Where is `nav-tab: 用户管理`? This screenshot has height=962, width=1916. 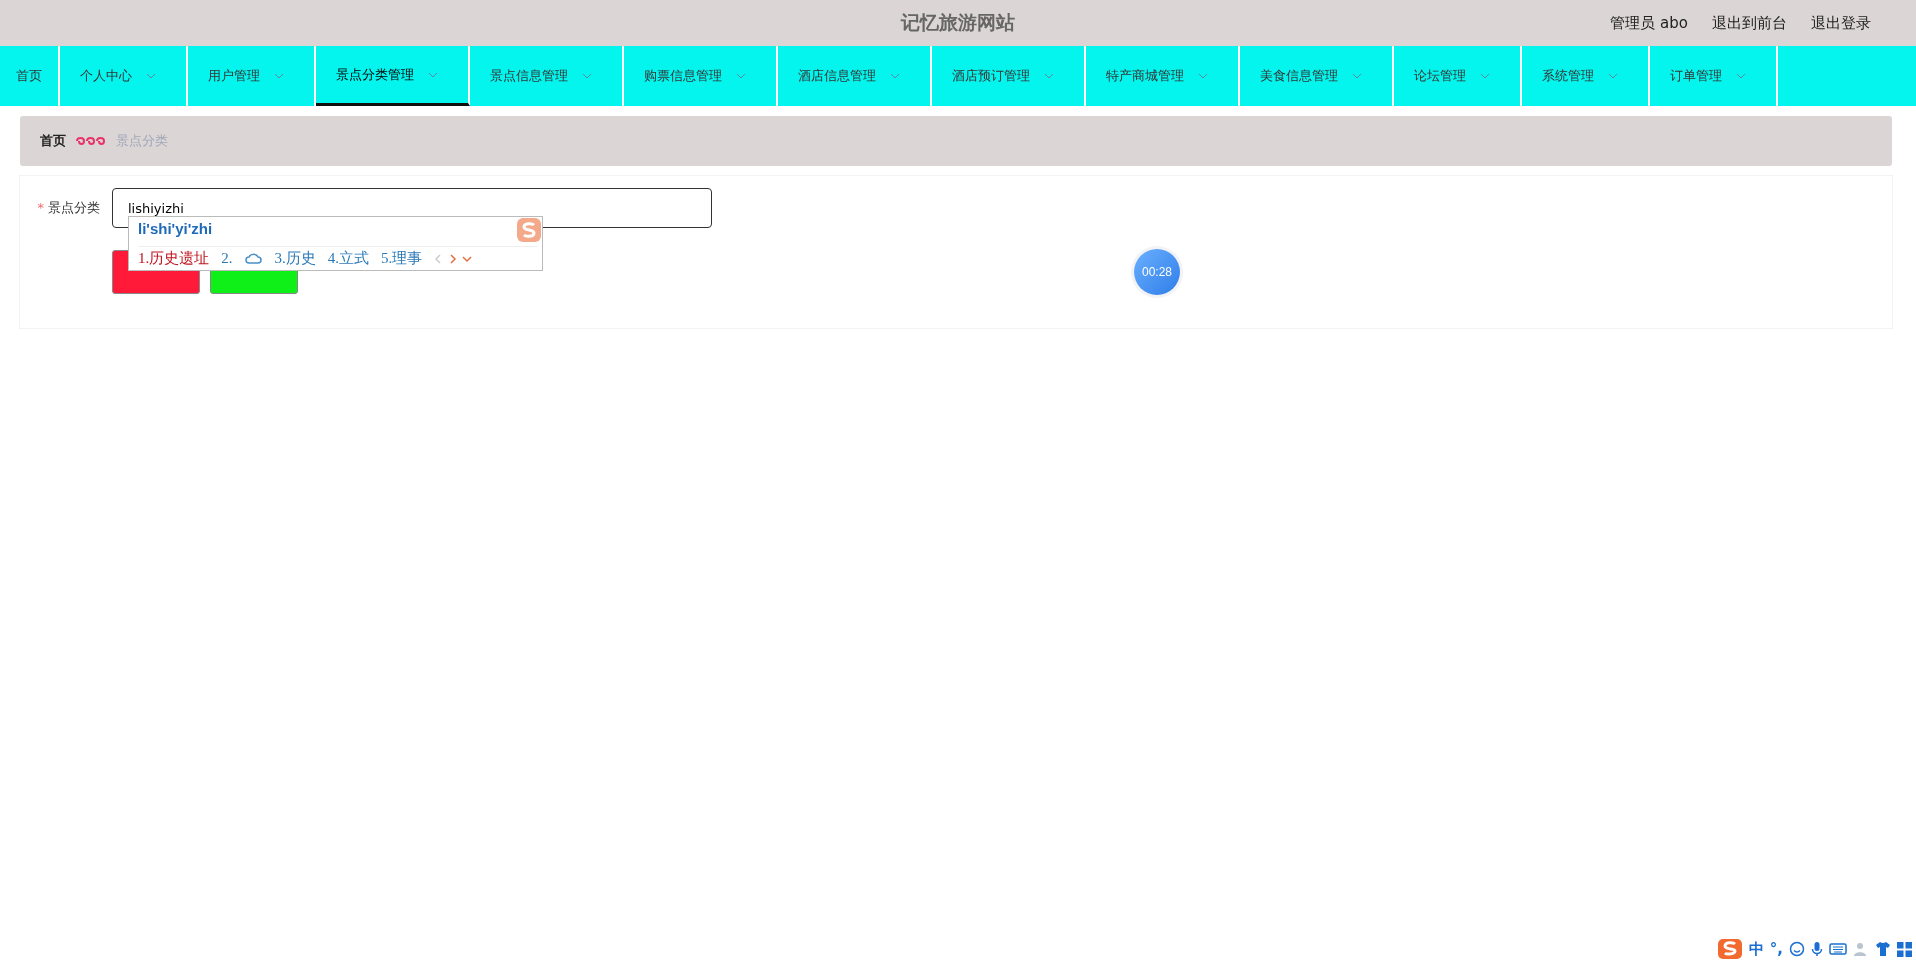
nav-tab: 用户管理 is located at coordinates (252, 76).